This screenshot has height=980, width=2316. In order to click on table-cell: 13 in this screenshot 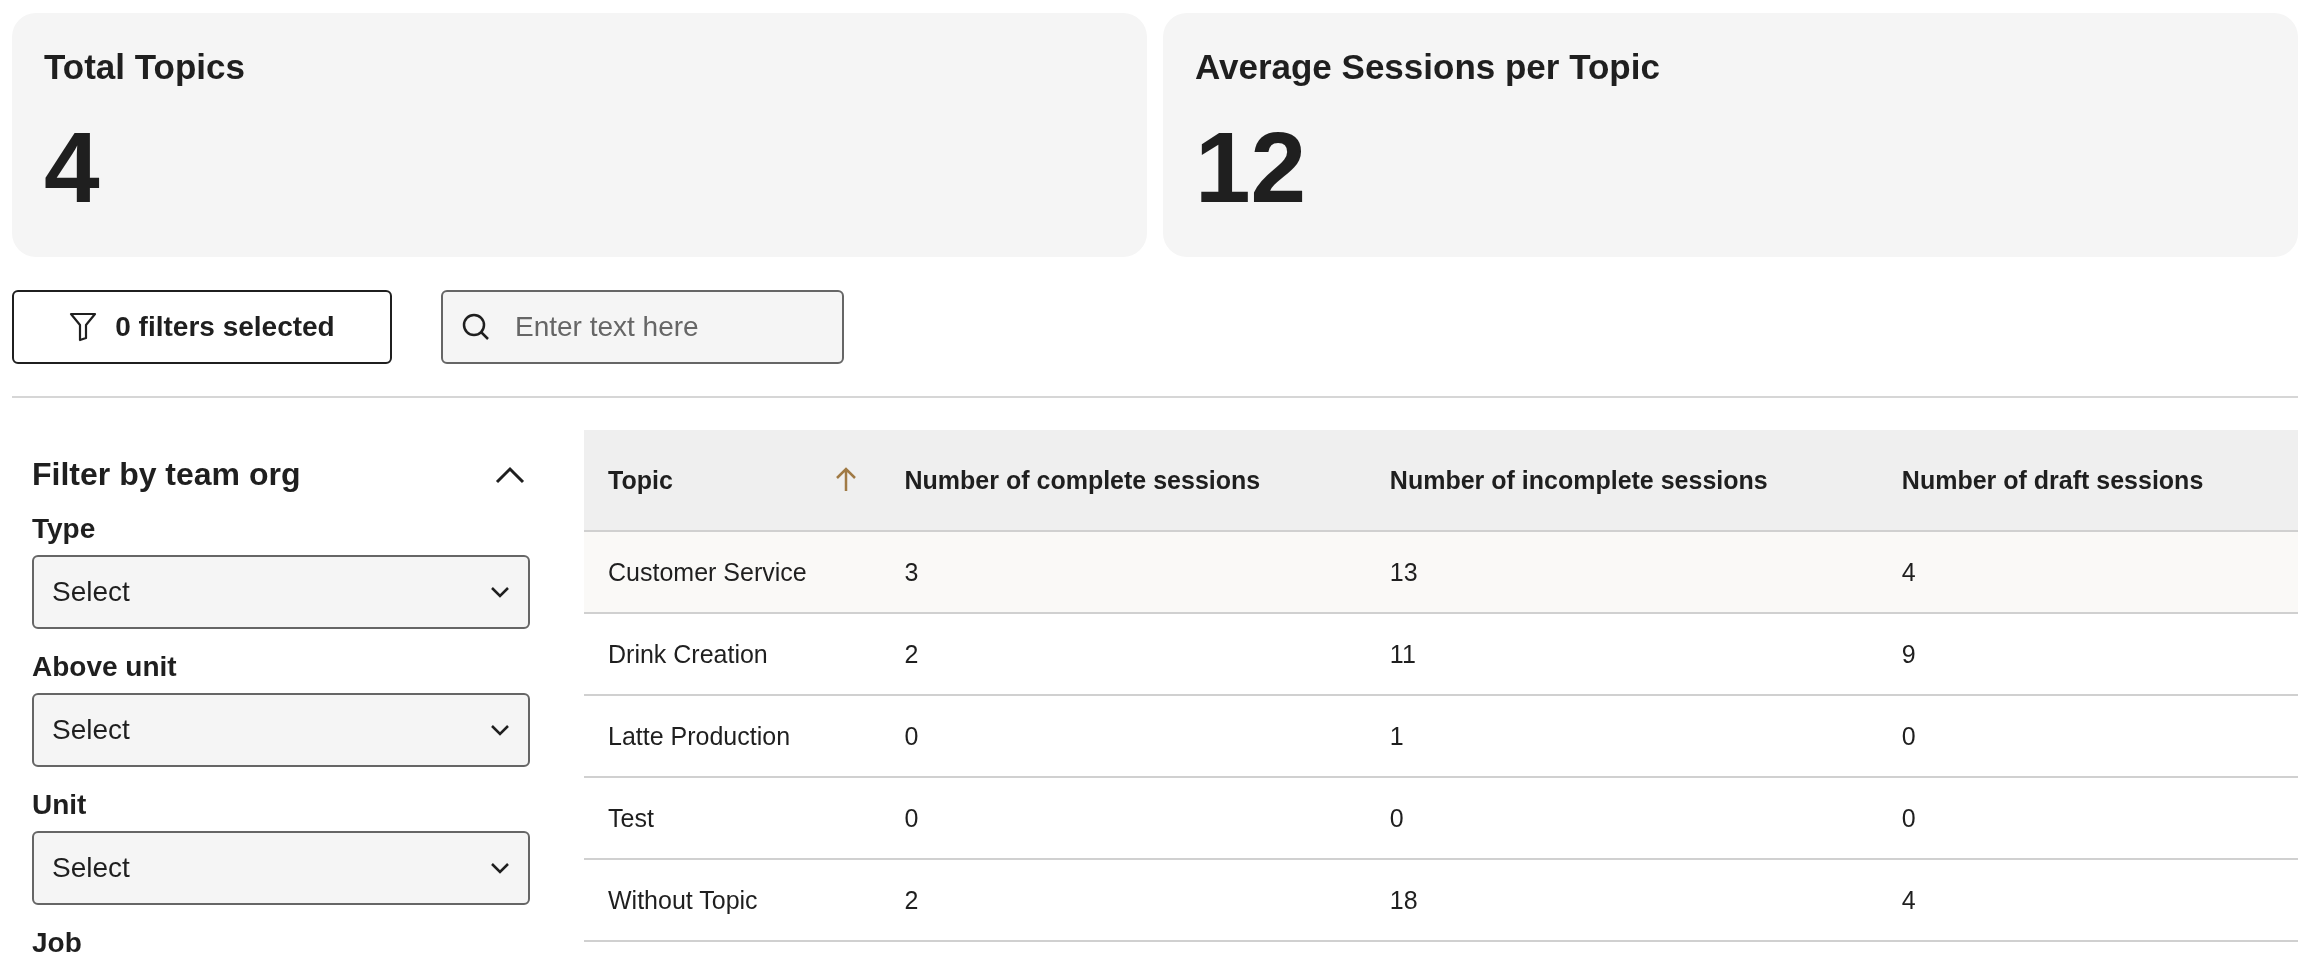, I will do `click(1621, 572)`.